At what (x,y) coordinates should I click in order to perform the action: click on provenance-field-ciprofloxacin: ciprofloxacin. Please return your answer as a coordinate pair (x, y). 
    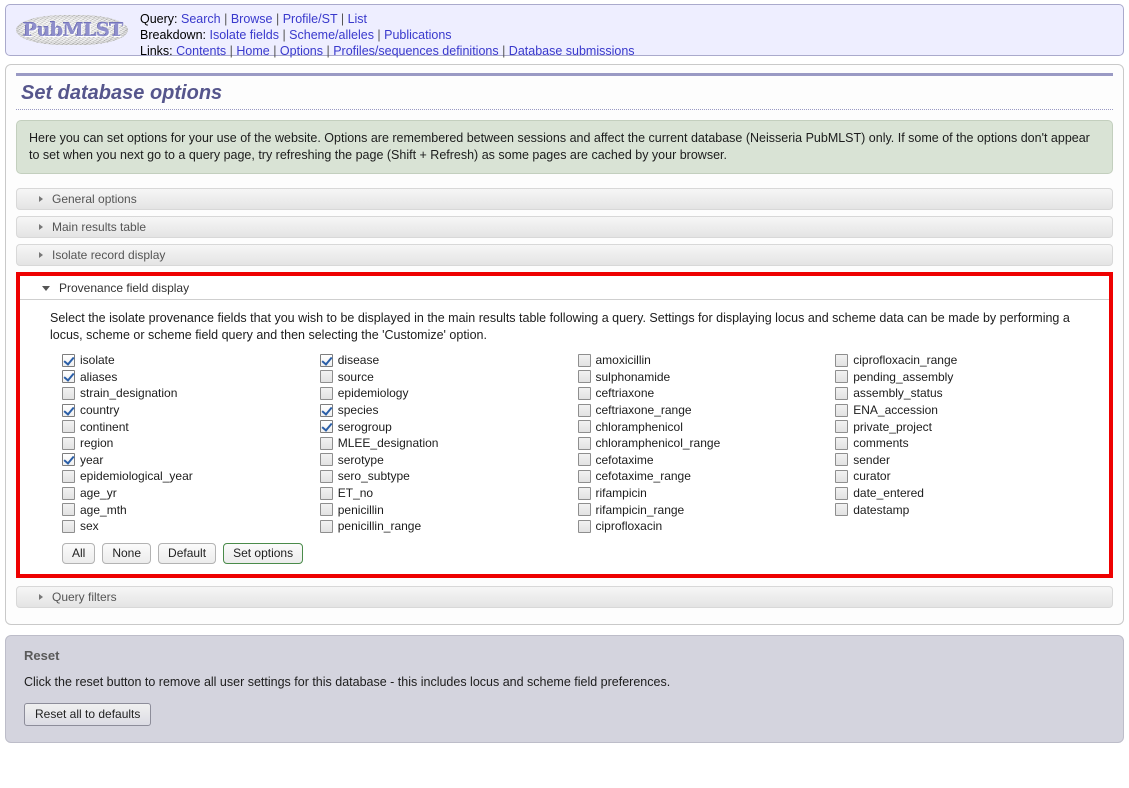
    Looking at the image, I should click on (706, 526).